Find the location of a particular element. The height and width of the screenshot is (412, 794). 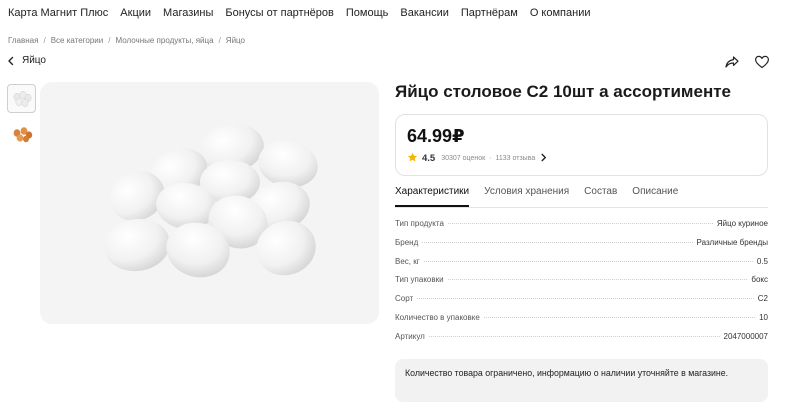

tab-storage-conditions: Условия хранения is located at coordinates (526, 196).